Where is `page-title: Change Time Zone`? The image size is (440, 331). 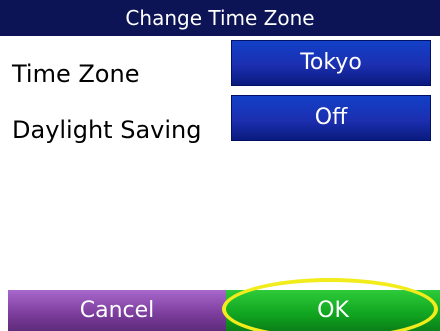
page-title: Change Time Zone is located at coordinates (220, 18).